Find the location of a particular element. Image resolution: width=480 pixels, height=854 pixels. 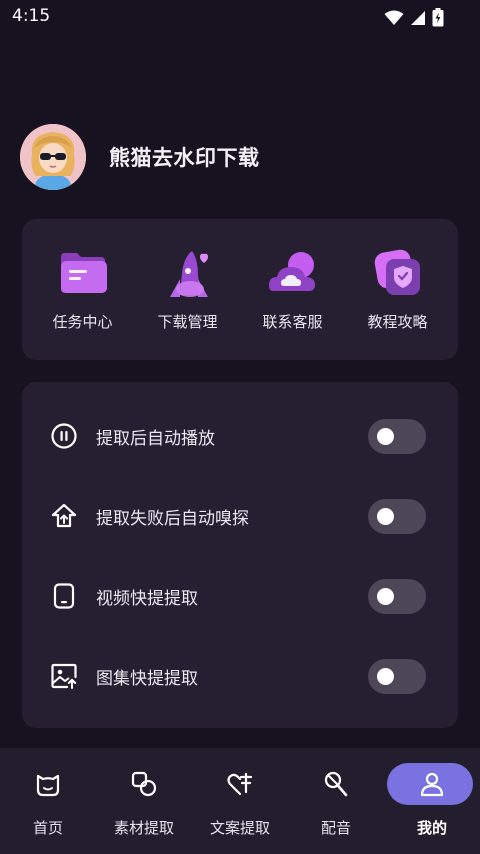

image-upload-icon is located at coordinates (64, 676).